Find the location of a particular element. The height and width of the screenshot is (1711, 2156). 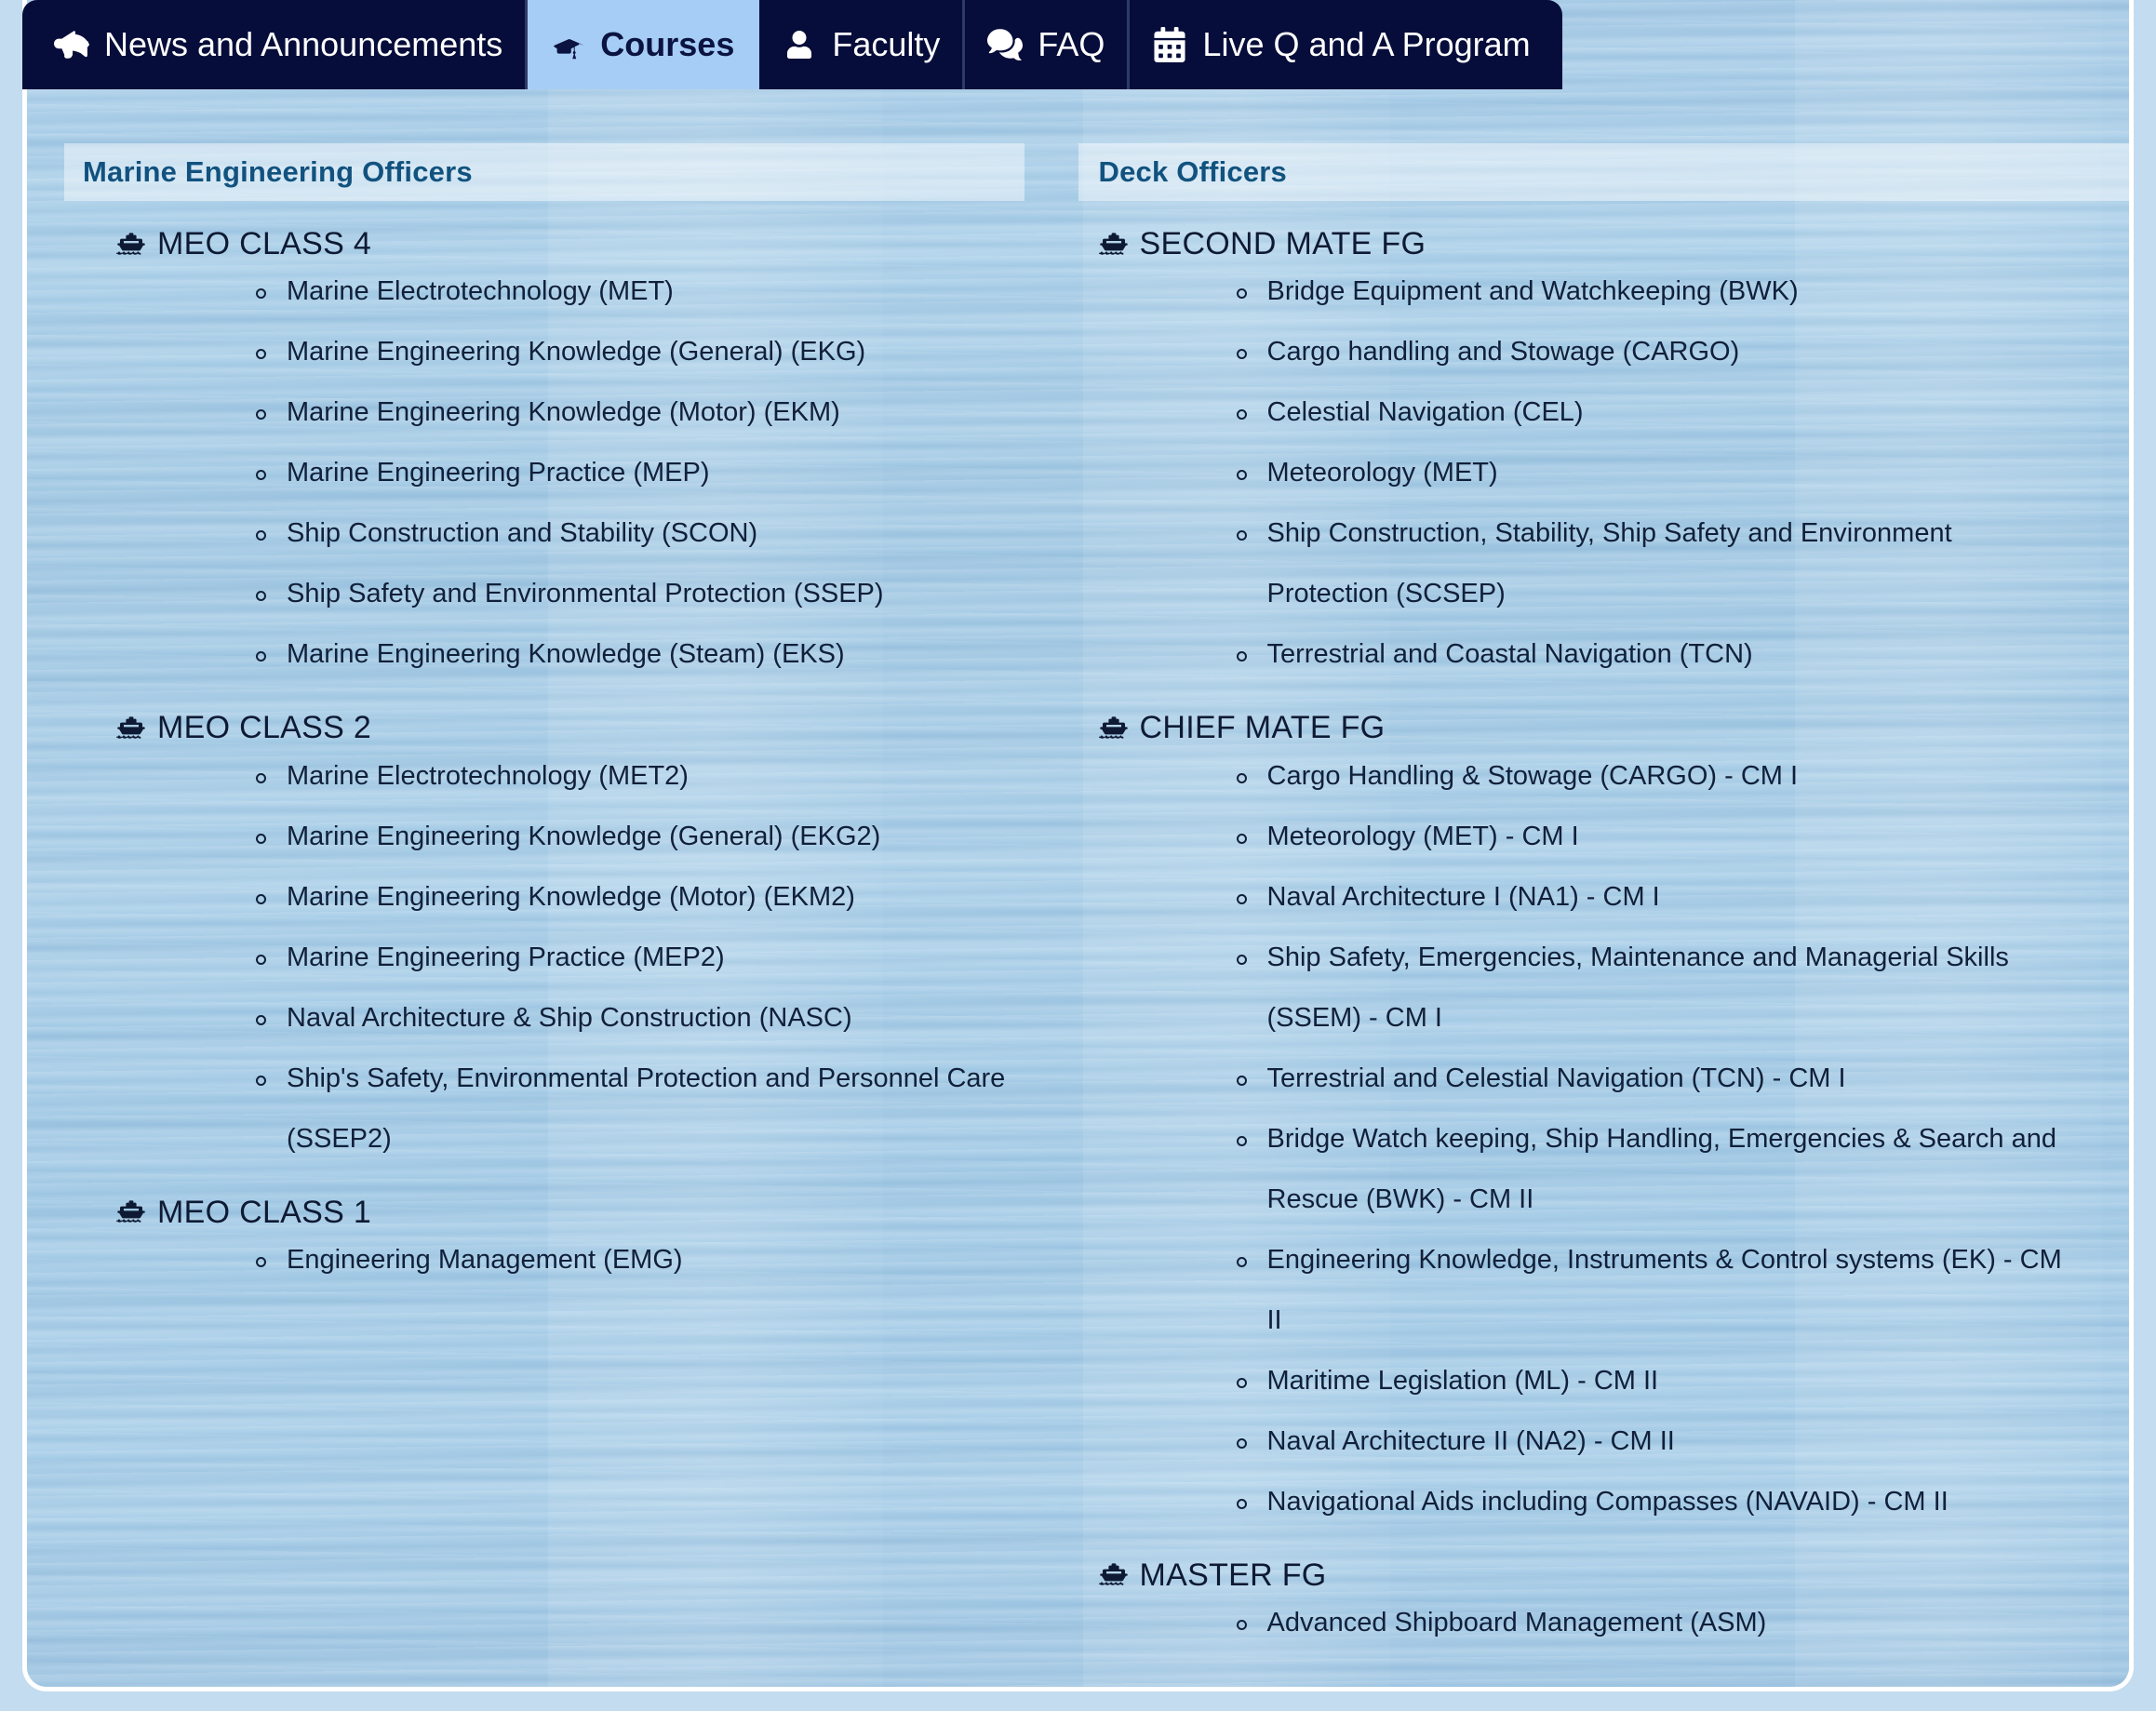

megaphone-icon is located at coordinates (71, 44).